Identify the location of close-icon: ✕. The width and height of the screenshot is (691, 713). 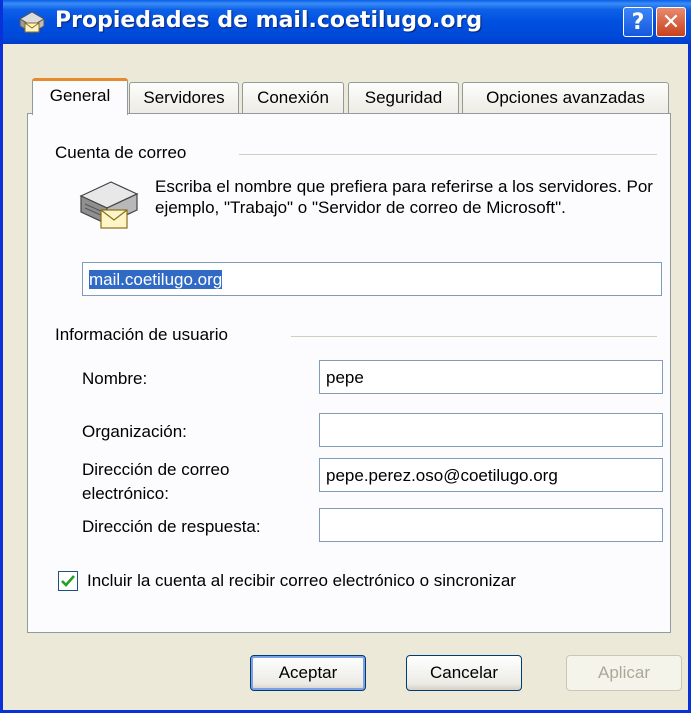
(671, 22).